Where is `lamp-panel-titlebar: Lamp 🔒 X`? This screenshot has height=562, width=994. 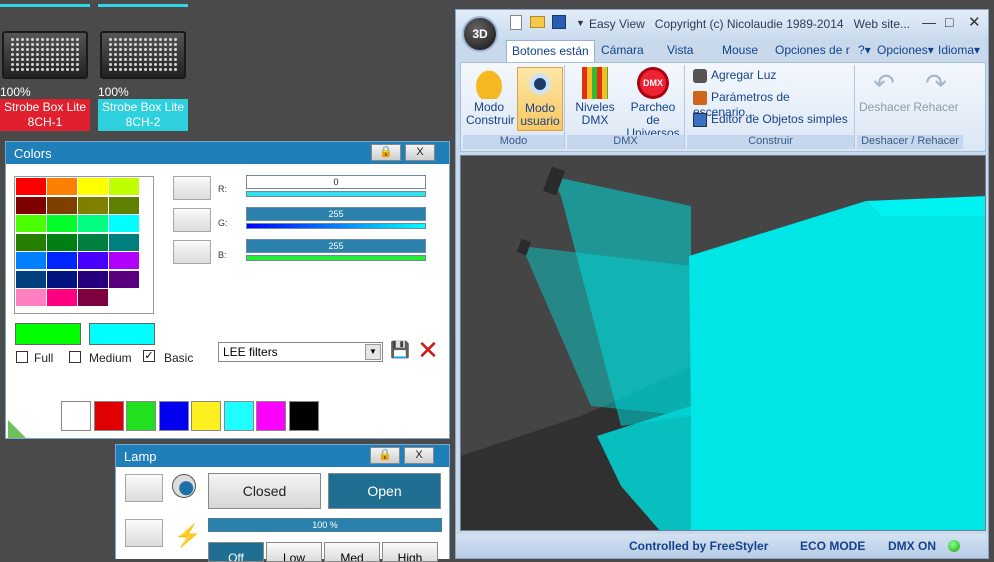
lamp-panel-titlebar: Lamp 🔒 X is located at coordinates (282, 456).